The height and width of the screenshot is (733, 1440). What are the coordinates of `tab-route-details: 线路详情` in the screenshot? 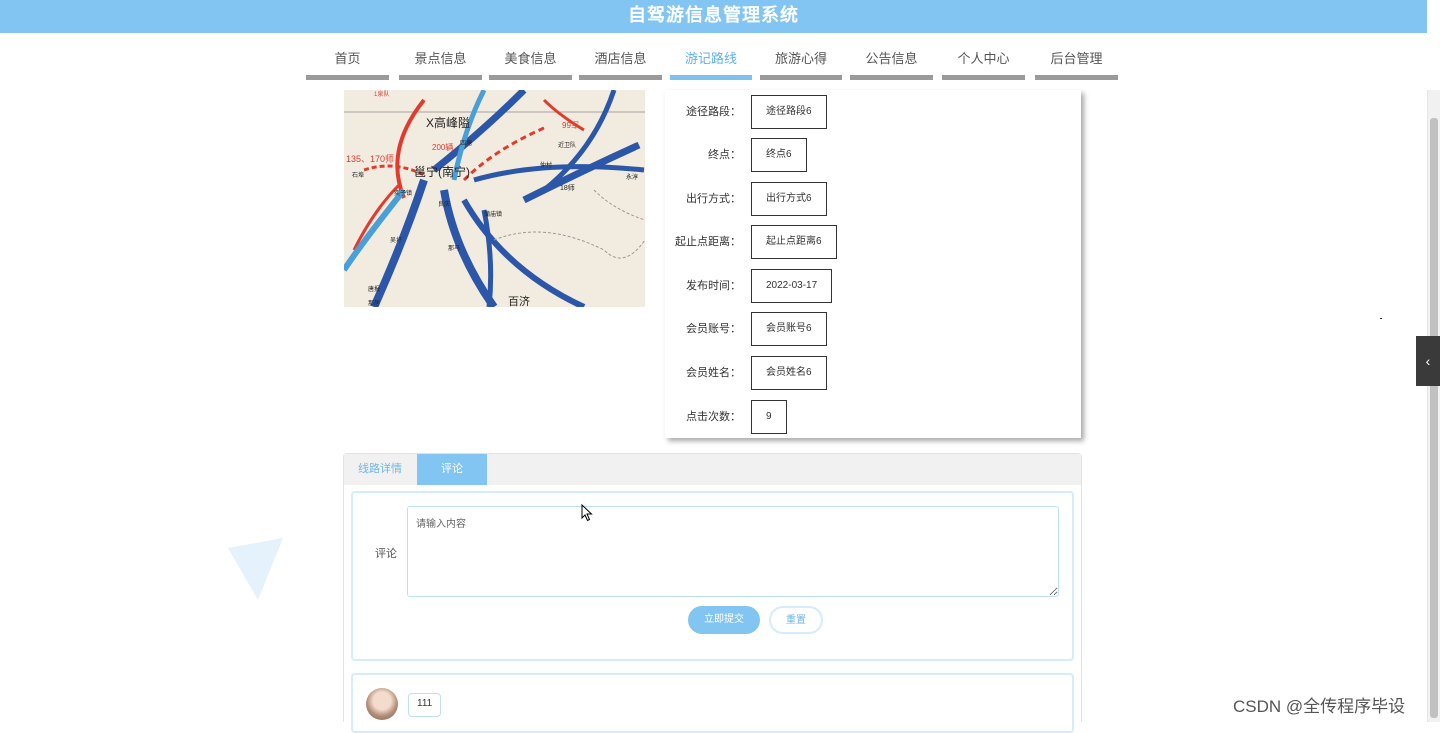 It's located at (380, 469).